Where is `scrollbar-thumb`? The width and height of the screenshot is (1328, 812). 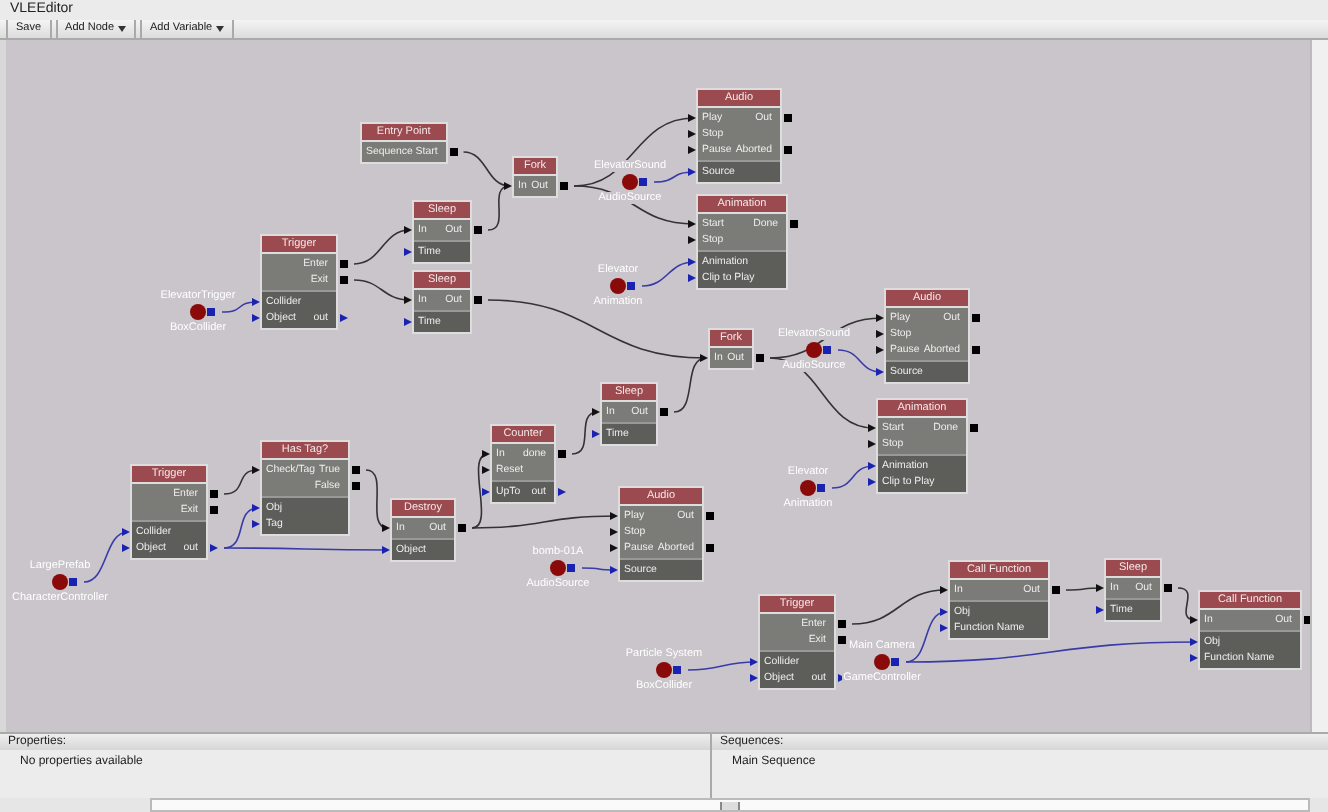
scrollbar-thumb is located at coordinates (730, 805).